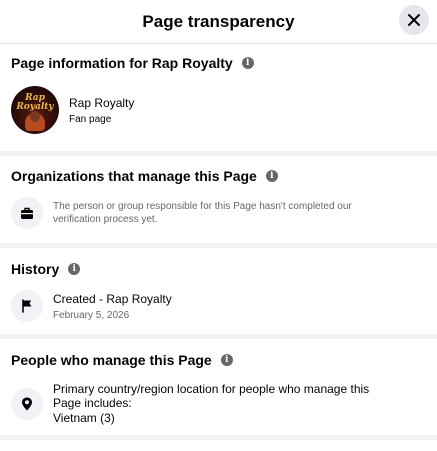  I want to click on managers-location: Vietnam (3), so click(84, 418).